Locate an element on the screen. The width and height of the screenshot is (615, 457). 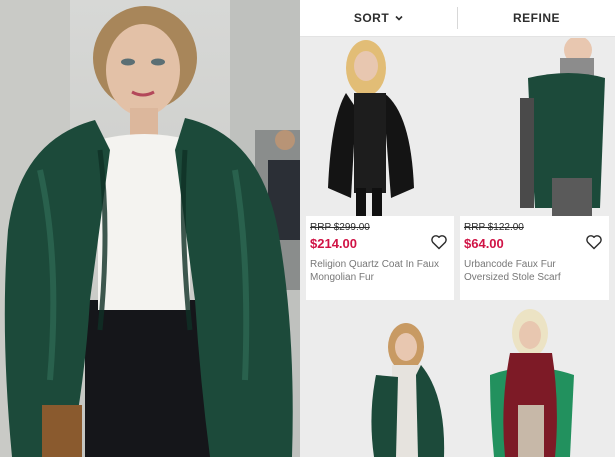
model-green-fur-jacket is located at coordinates (380, 381).